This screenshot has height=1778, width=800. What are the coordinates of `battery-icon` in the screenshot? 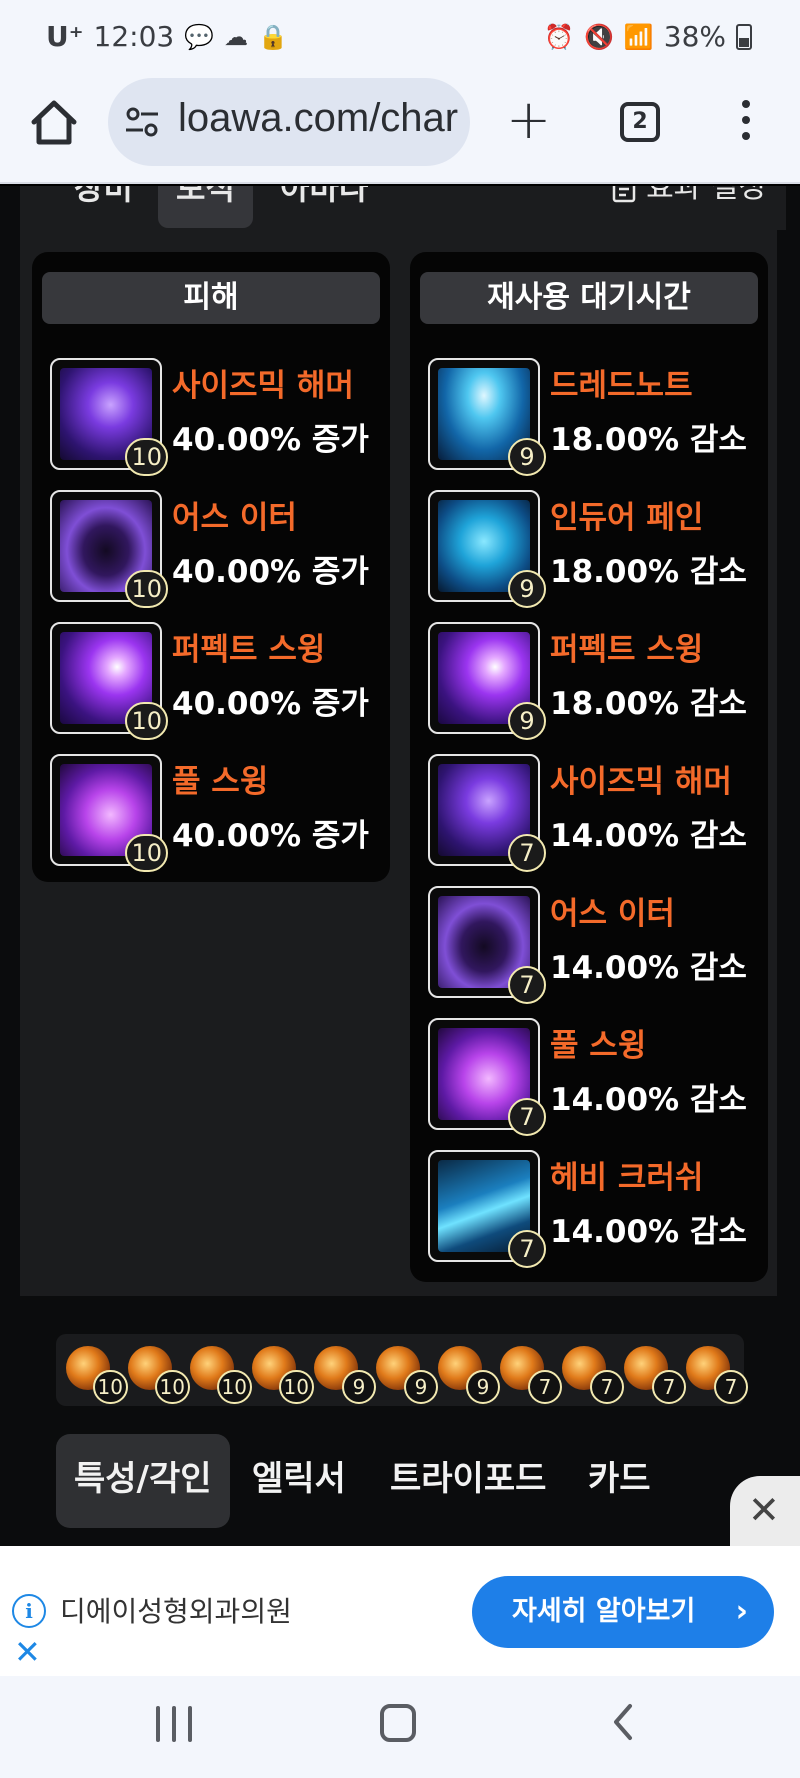 It's located at (744, 36).